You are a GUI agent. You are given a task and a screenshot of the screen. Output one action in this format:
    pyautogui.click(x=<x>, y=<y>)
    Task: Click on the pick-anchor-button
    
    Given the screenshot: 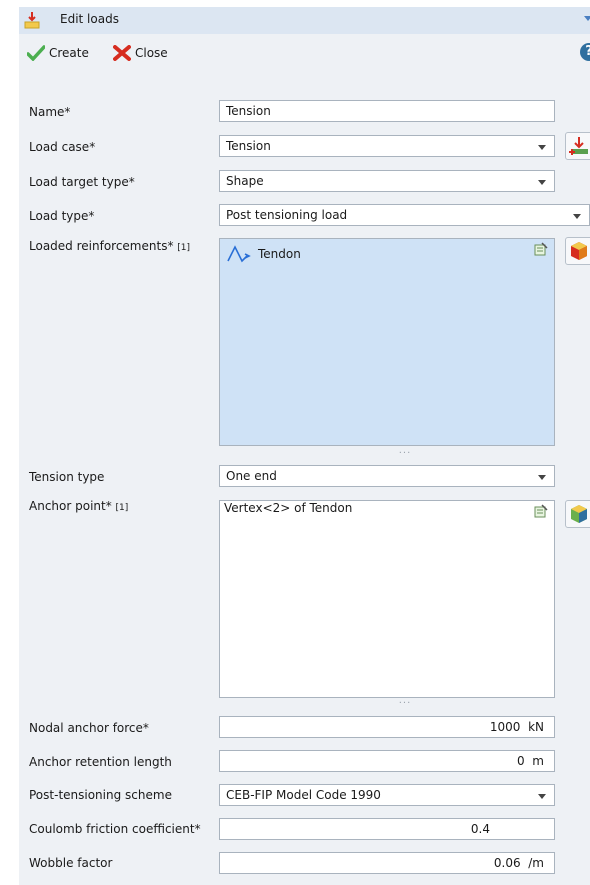 What is the action you would take?
    pyautogui.click(x=577, y=514)
    